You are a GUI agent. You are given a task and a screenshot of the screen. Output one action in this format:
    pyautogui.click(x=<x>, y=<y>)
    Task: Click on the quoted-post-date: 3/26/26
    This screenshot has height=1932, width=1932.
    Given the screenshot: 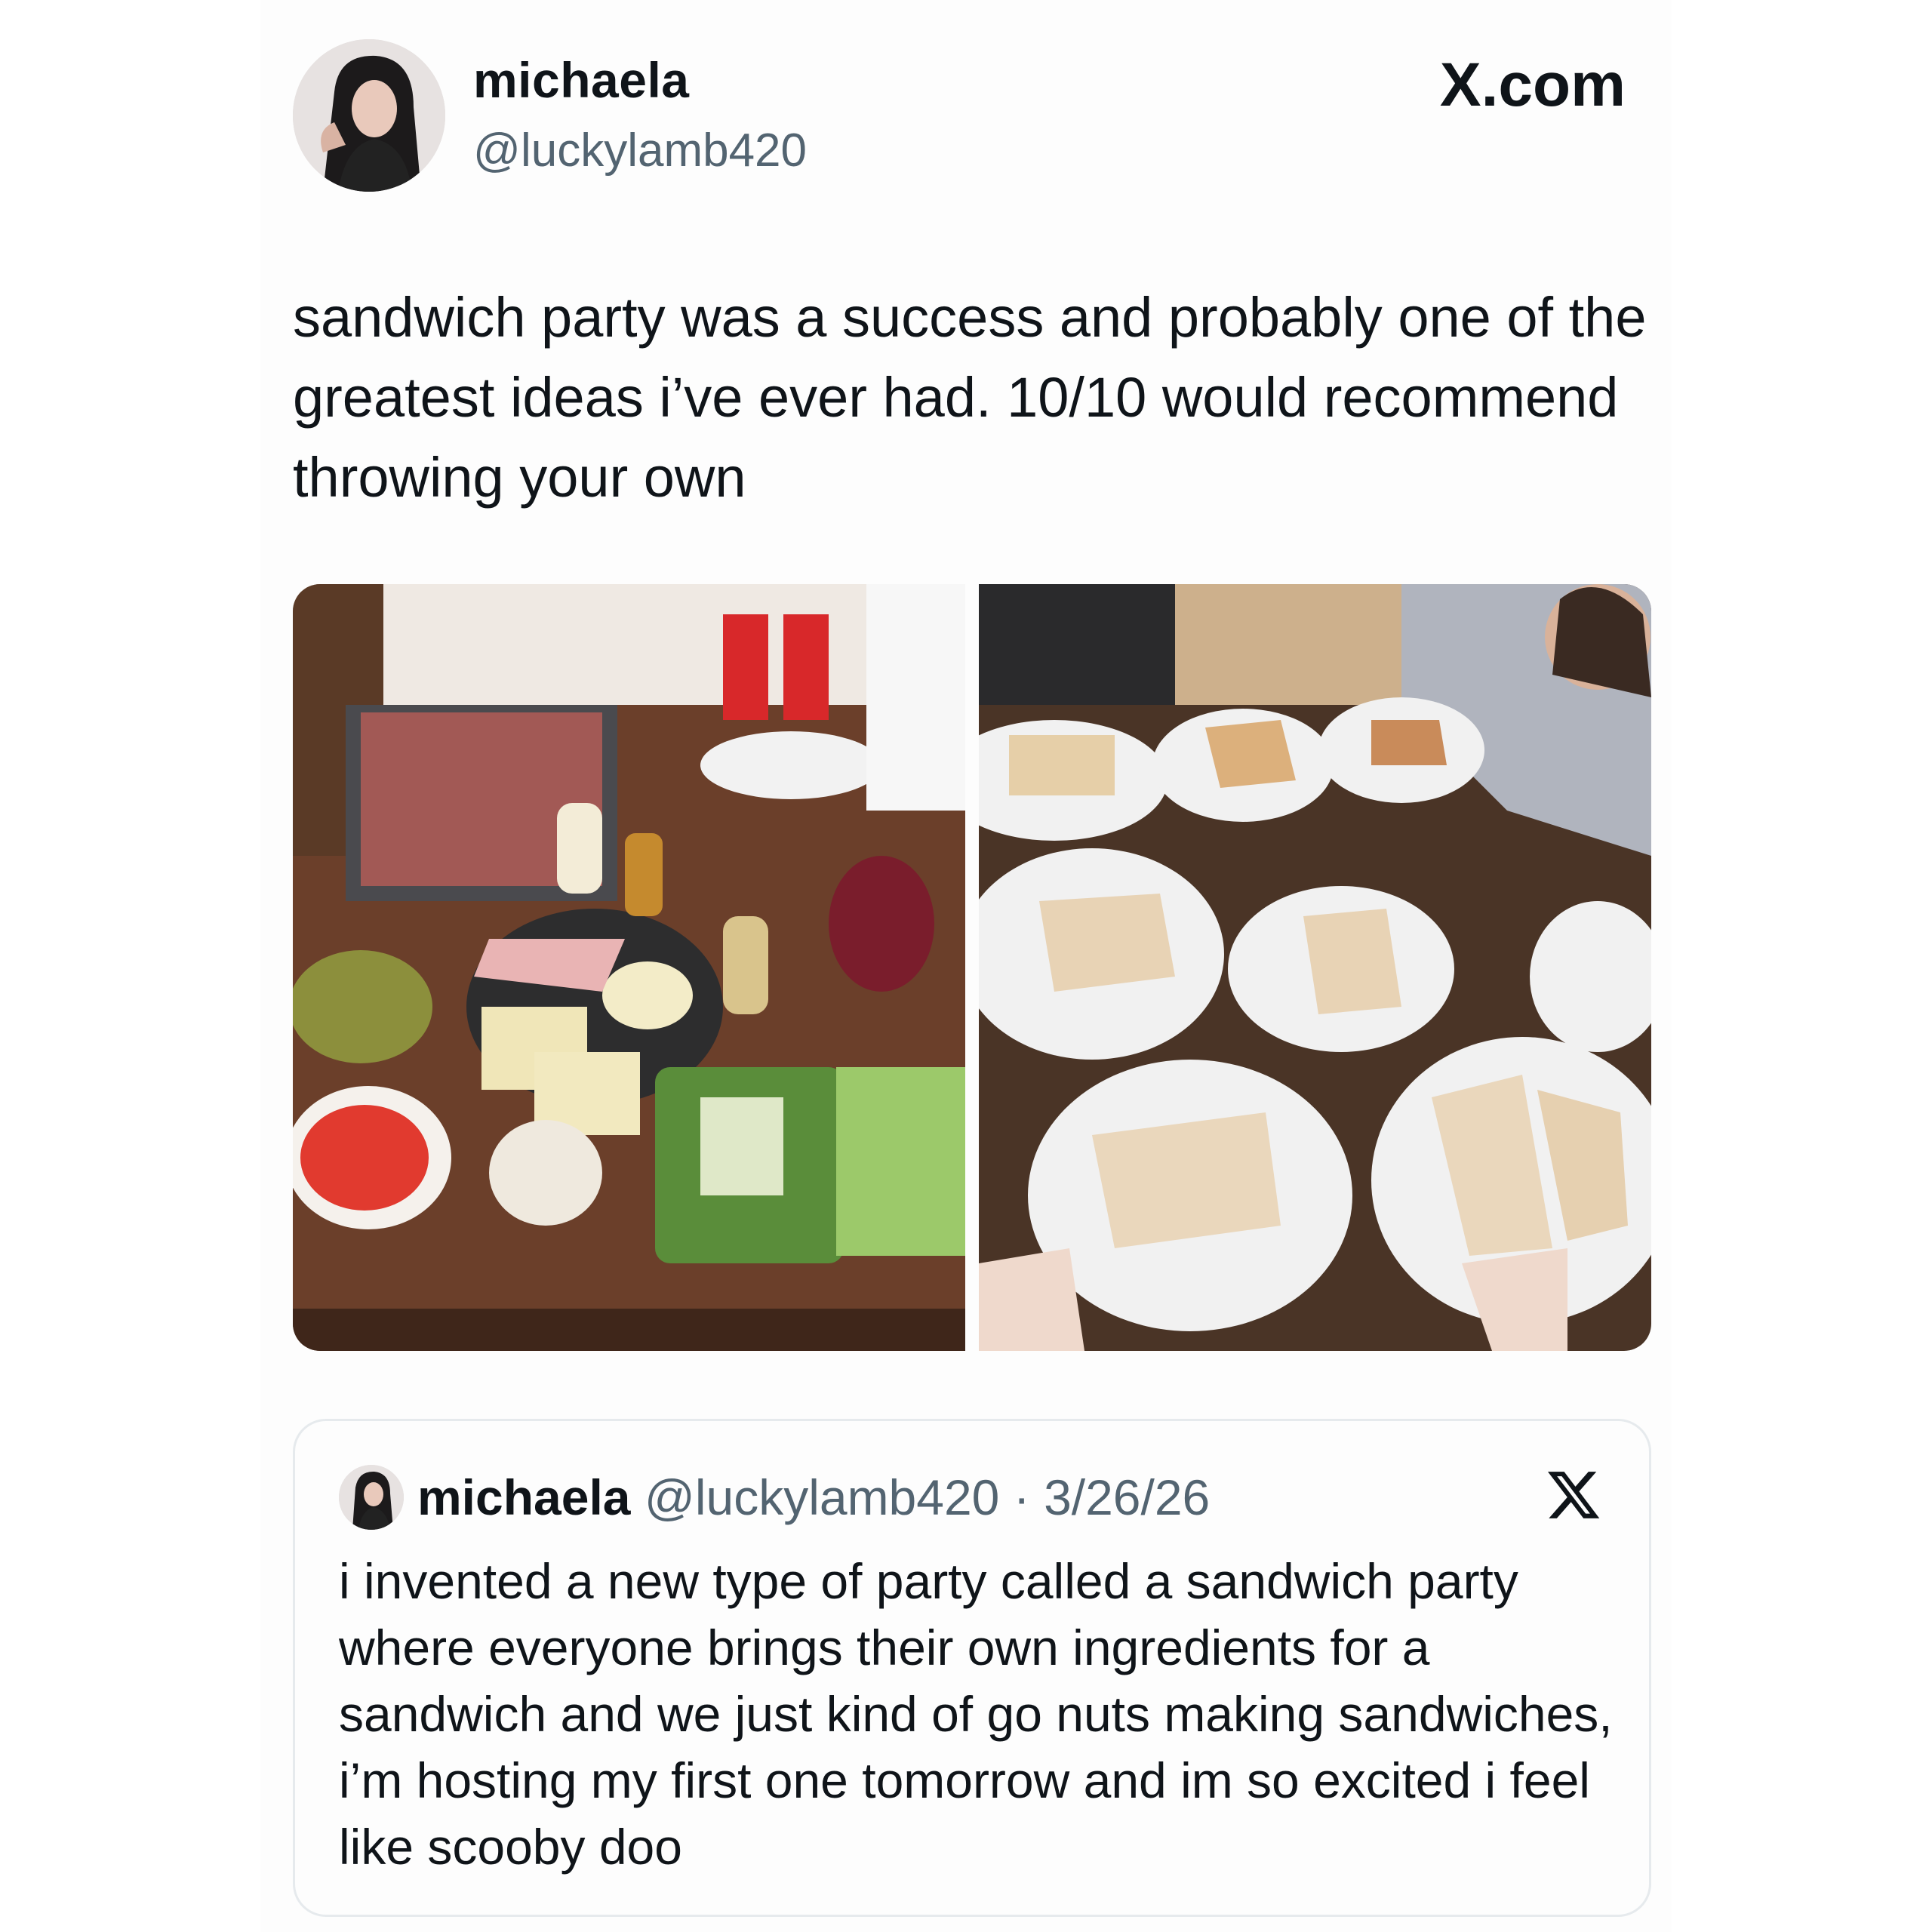 What is the action you would take?
    pyautogui.click(x=1127, y=1497)
    